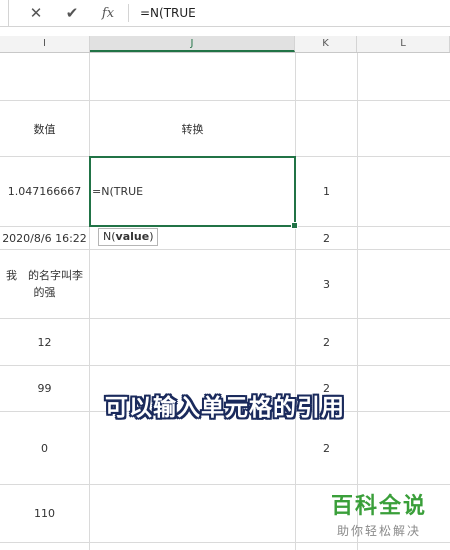  What do you see at coordinates (192, 128) in the screenshot?
I see `cell-j-header: 转换` at bounding box center [192, 128].